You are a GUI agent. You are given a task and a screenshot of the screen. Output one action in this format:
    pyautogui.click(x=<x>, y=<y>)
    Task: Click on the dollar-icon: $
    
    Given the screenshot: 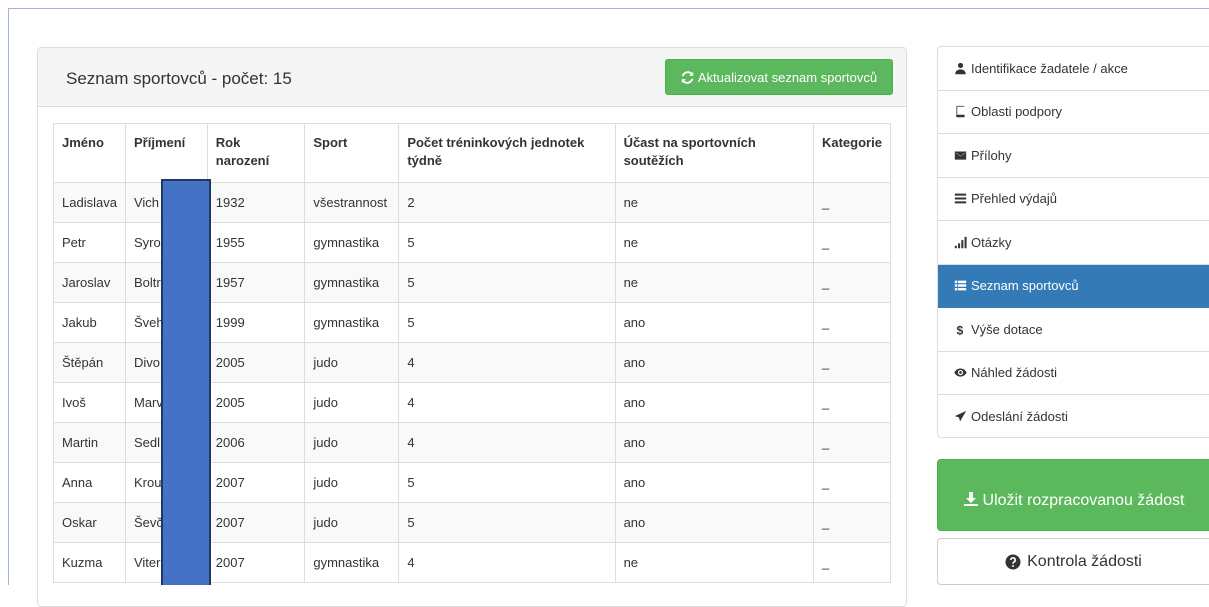 What is the action you would take?
    pyautogui.click(x=959, y=329)
    